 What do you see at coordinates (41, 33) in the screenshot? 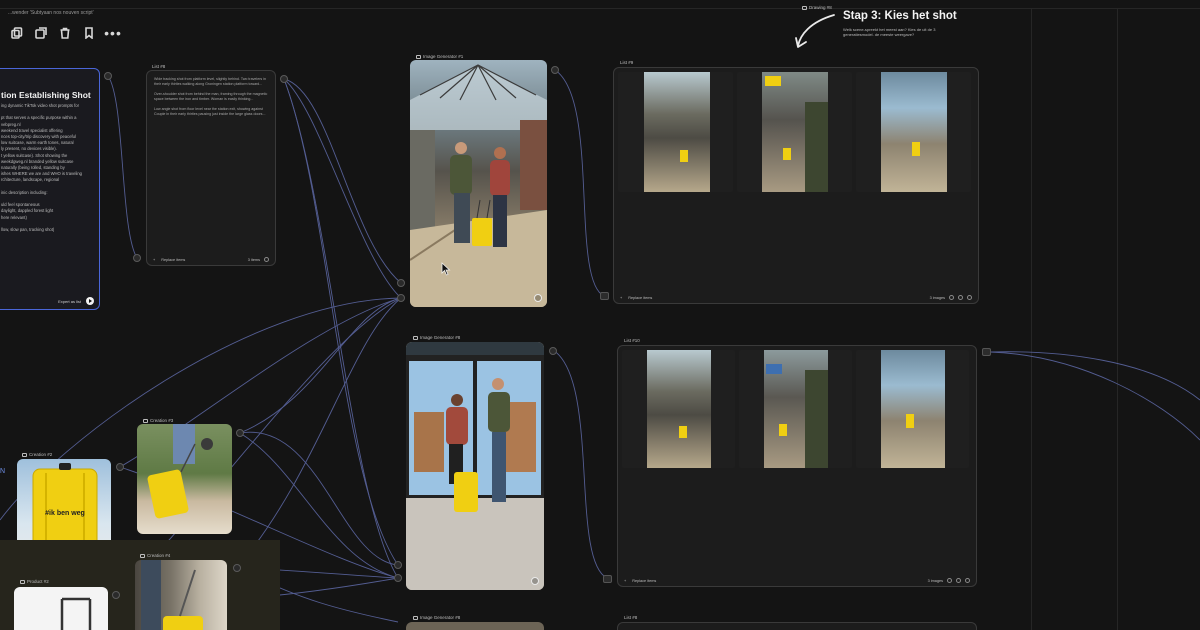
I see `duplicate-icon` at bounding box center [41, 33].